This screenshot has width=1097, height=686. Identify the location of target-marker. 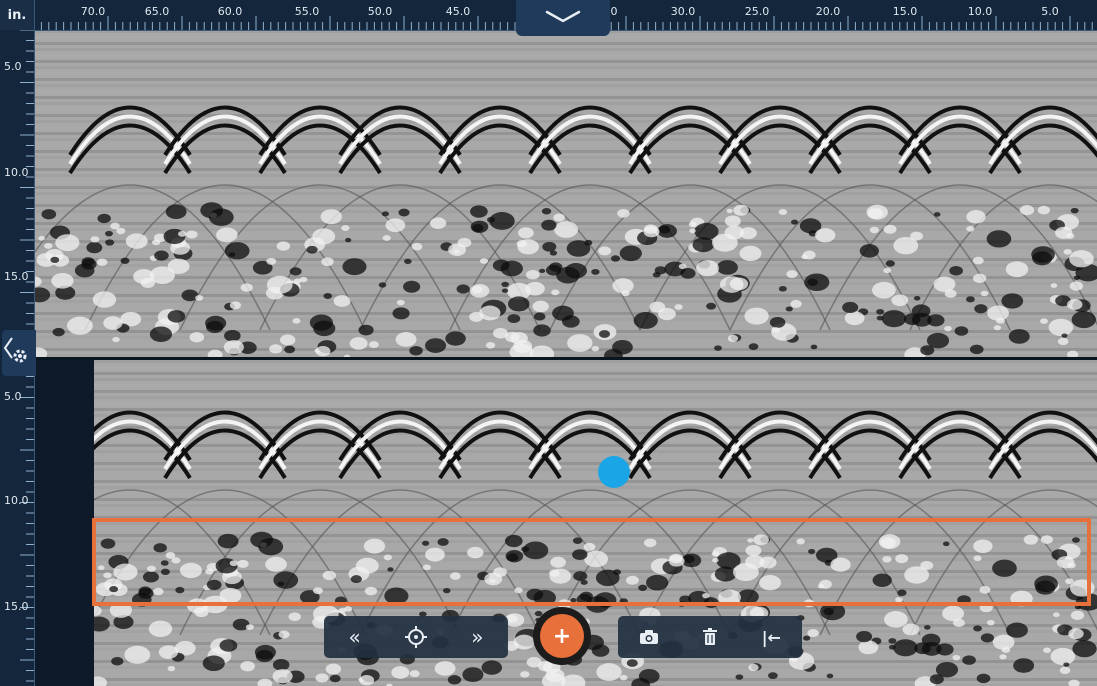
(614, 472).